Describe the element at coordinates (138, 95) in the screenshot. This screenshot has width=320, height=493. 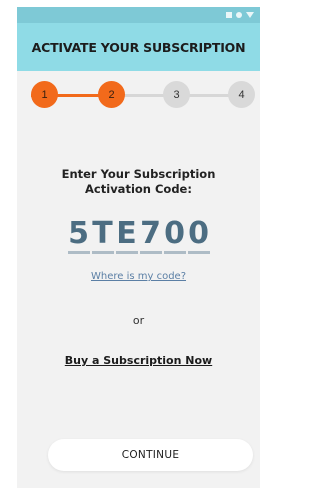
I see `progress-stepper: 1 2 3 4` at that location.